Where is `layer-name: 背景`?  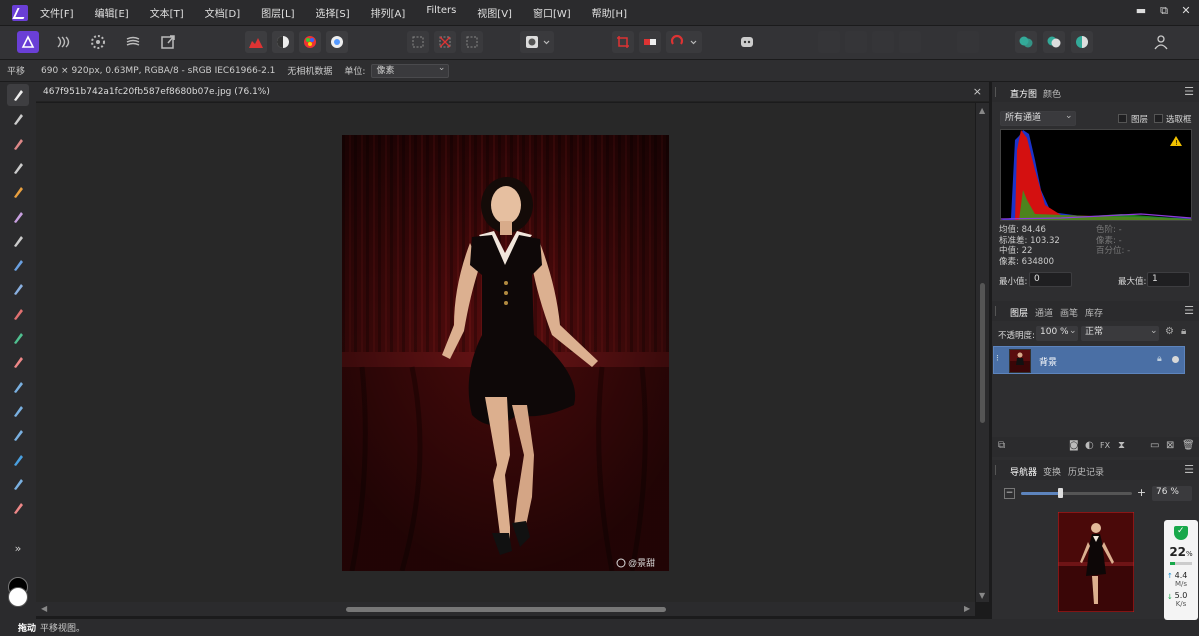 layer-name: 背景 is located at coordinates (1048, 361).